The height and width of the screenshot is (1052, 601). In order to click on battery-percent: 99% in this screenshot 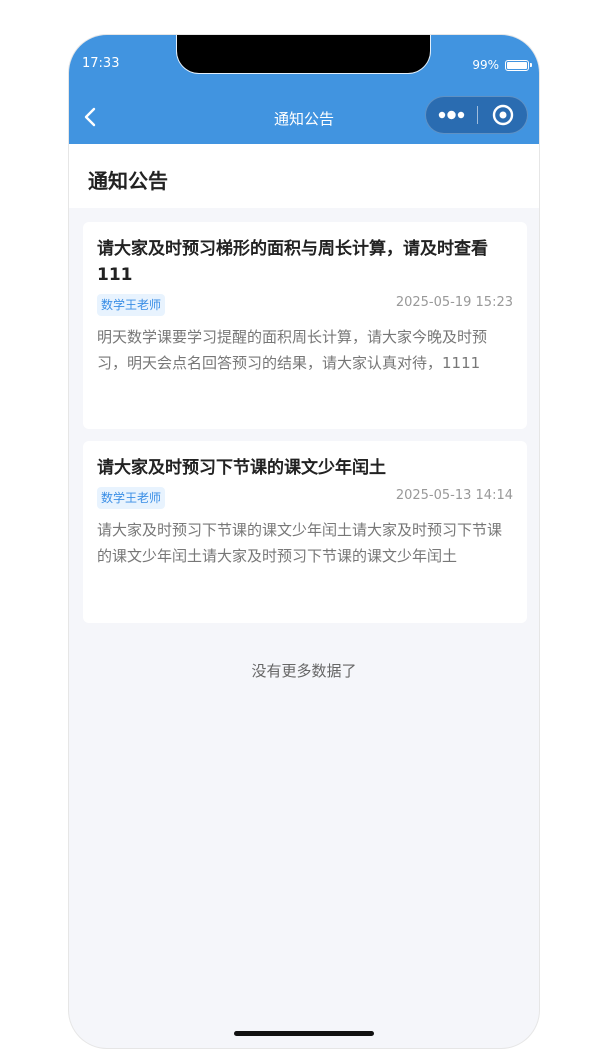, I will do `click(485, 65)`.